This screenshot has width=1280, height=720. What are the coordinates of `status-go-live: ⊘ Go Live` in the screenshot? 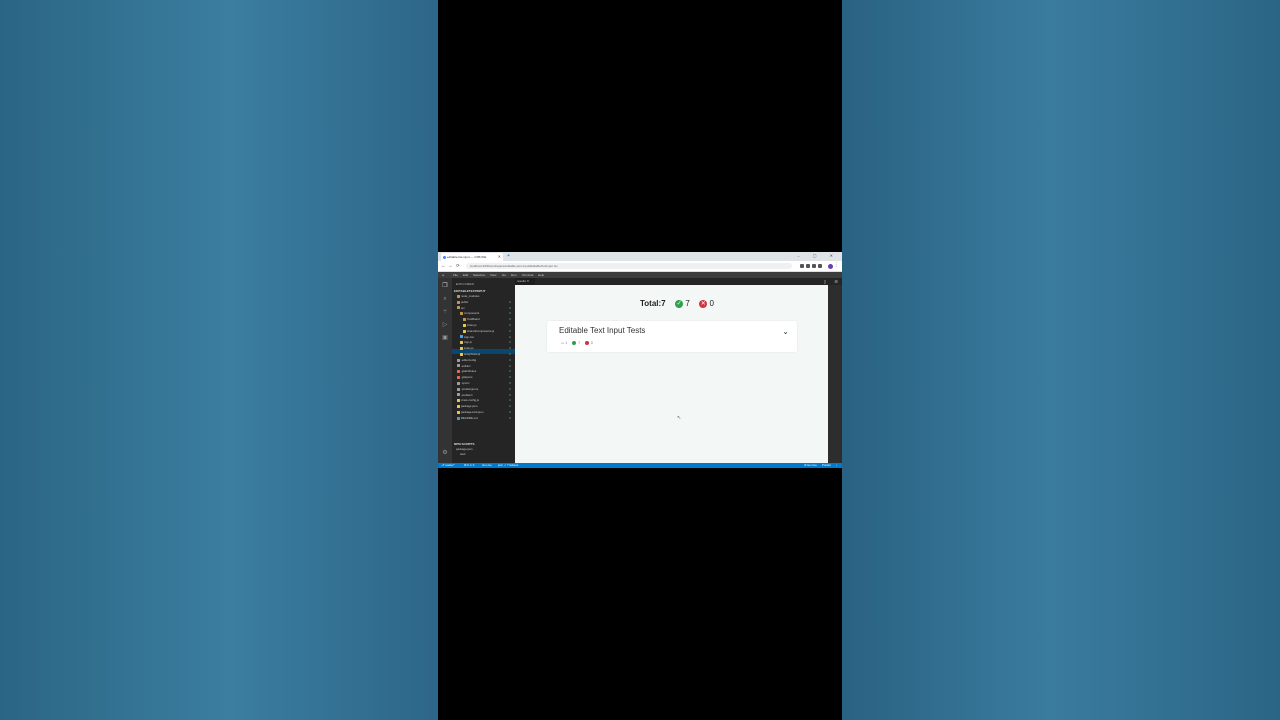 It's located at (810, 465).